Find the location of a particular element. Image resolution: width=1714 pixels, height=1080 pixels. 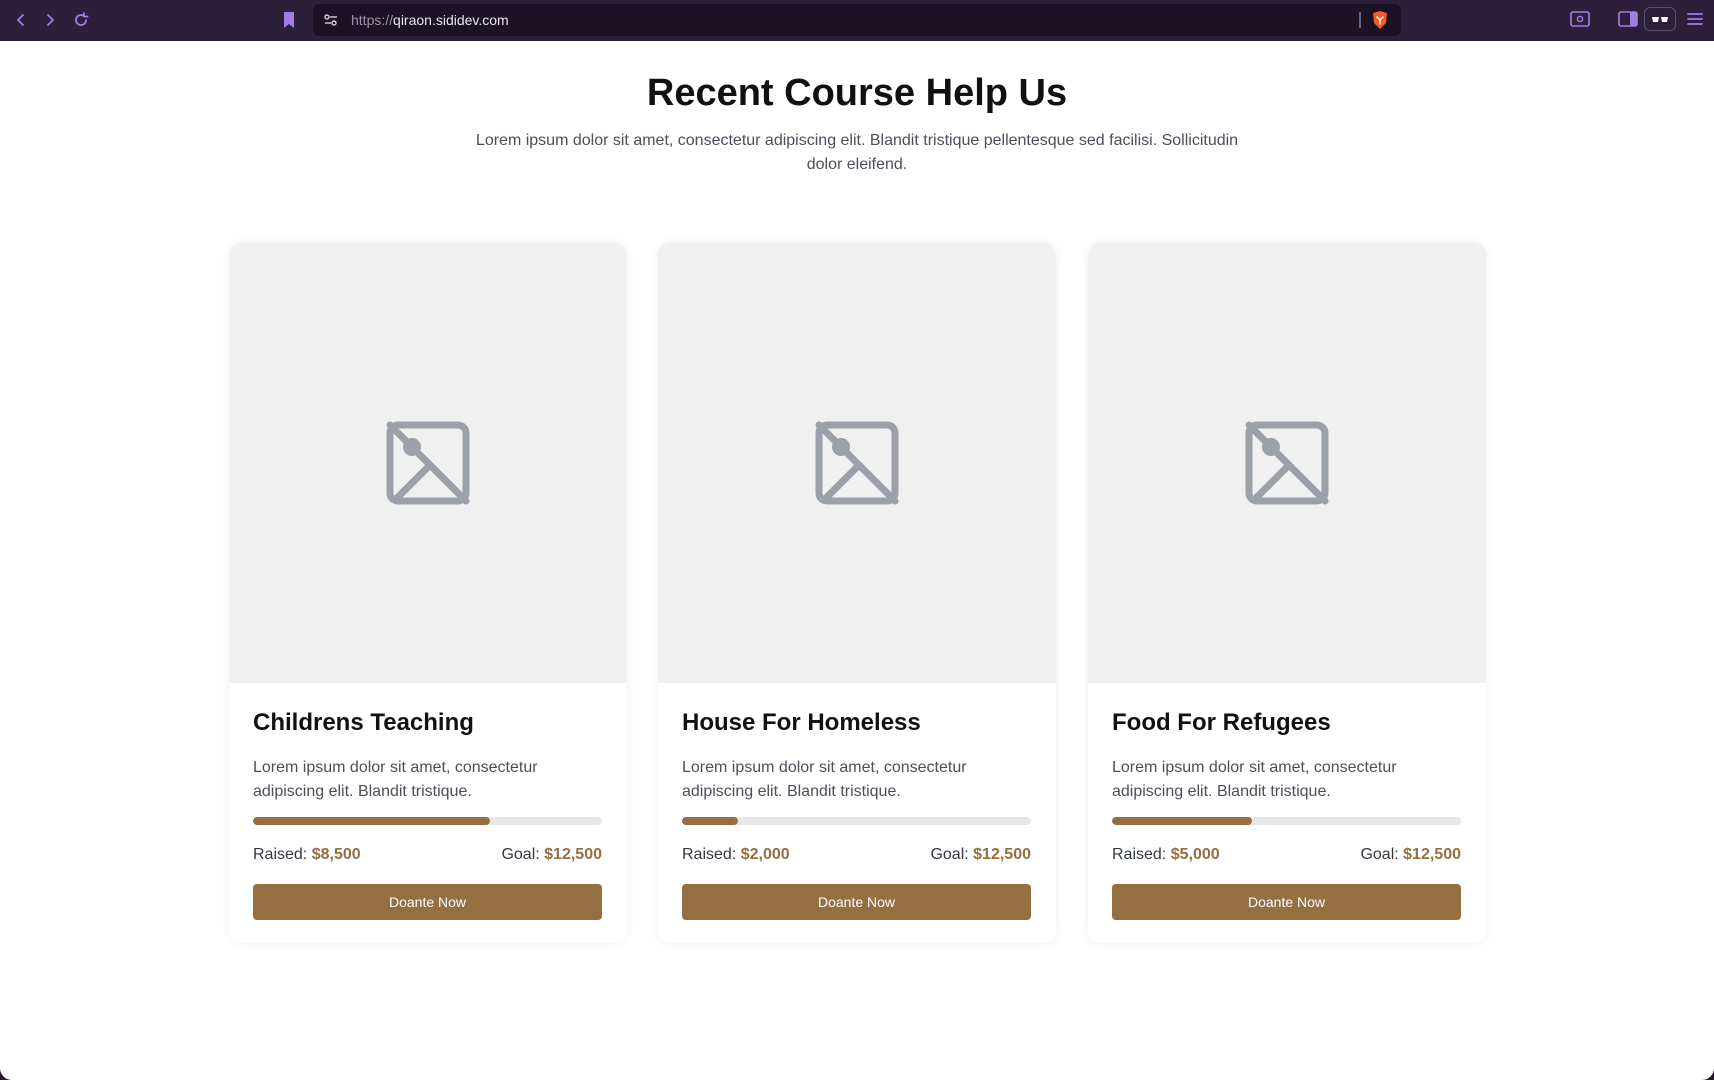

chevron-right-icon is located at coordinates (50, 20).